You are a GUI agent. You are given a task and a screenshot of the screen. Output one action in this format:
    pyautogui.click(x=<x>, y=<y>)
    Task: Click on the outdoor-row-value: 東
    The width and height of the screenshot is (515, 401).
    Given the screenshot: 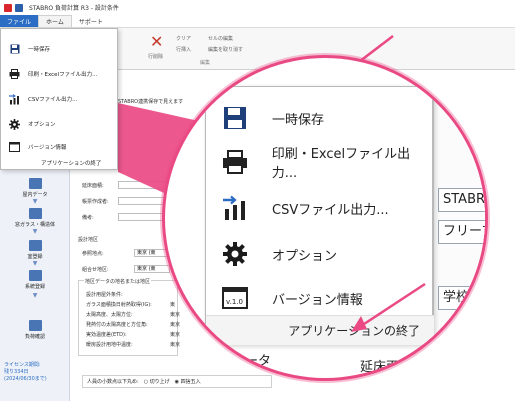 What is the action you would take?
    pyautogui.click(x=173, y=305)
    